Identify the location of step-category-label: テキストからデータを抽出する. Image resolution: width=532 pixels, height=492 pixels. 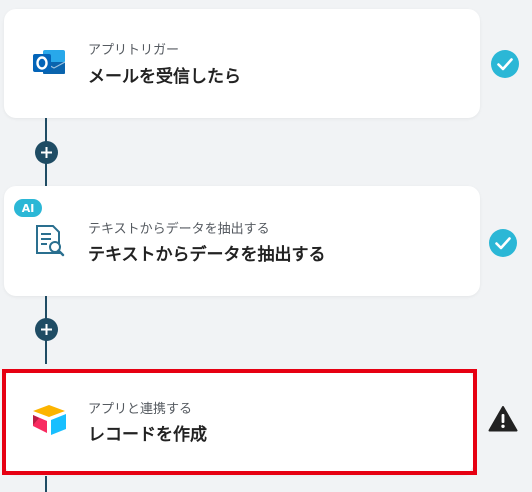
(179, 229).